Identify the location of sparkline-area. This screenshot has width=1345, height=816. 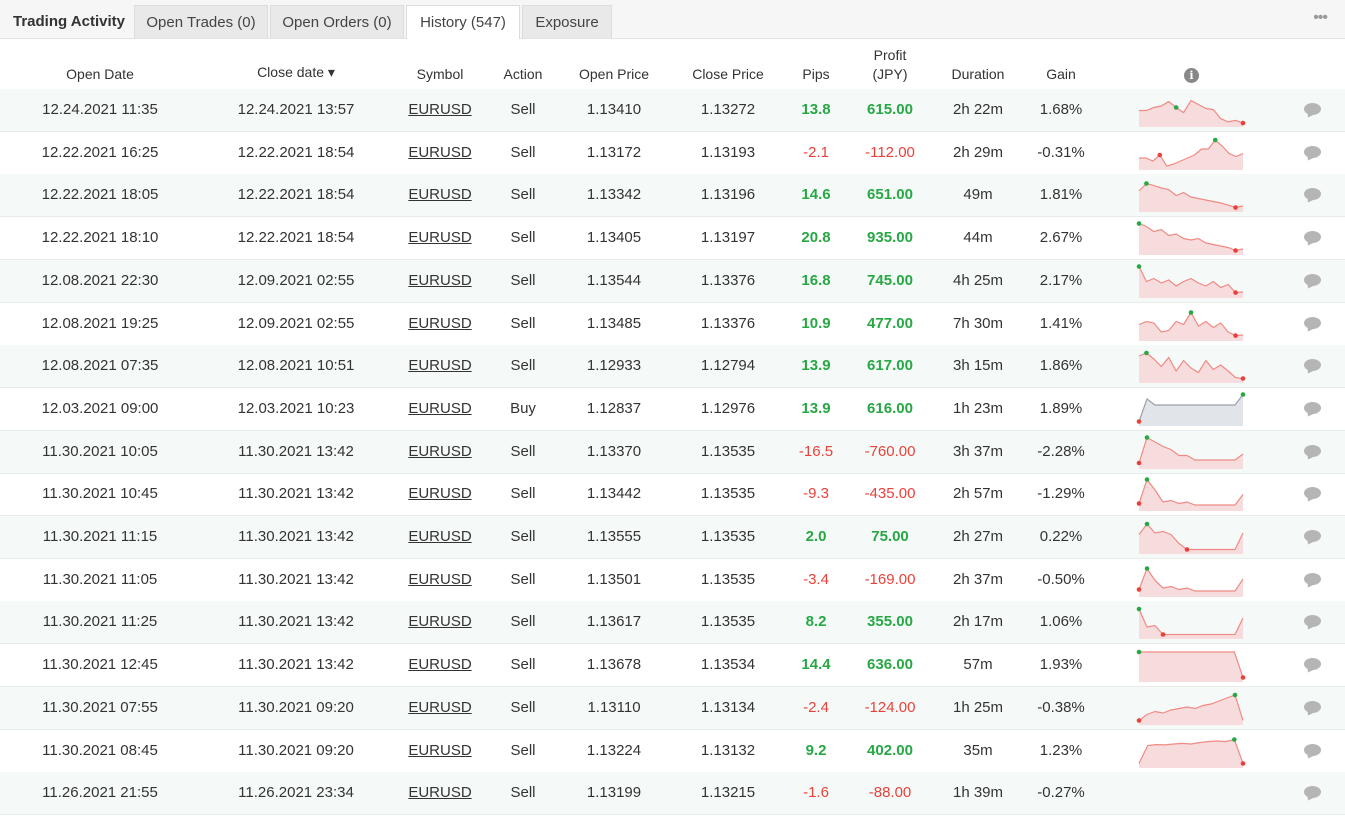
(1191, 326).